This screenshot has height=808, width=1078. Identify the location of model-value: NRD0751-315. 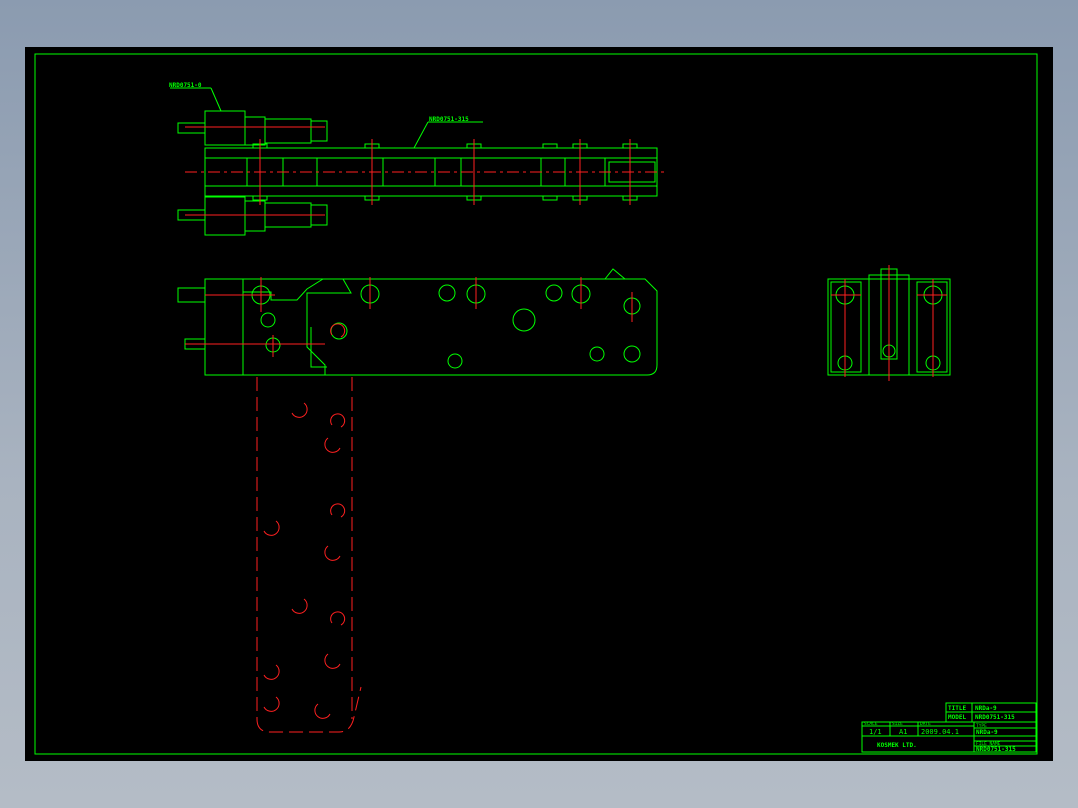
(995, 717).